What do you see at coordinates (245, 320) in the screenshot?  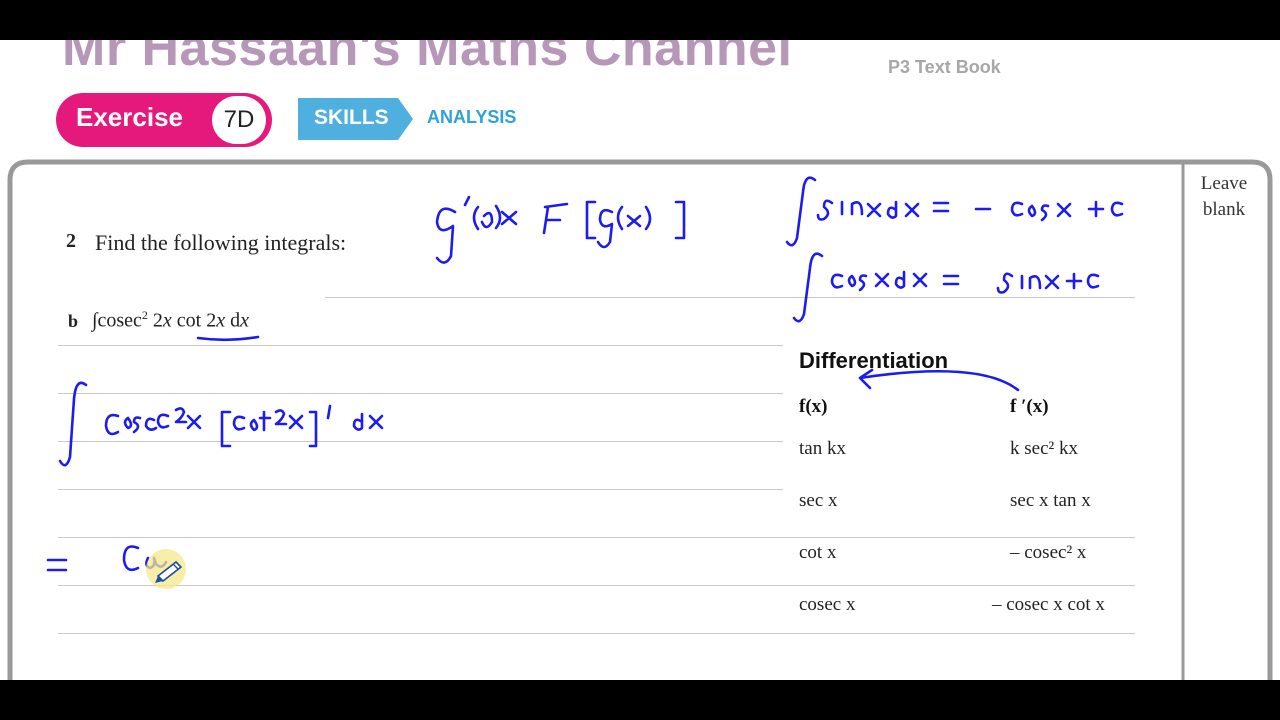 I see `expr-var-3: x` at bounding box center [245, 320].